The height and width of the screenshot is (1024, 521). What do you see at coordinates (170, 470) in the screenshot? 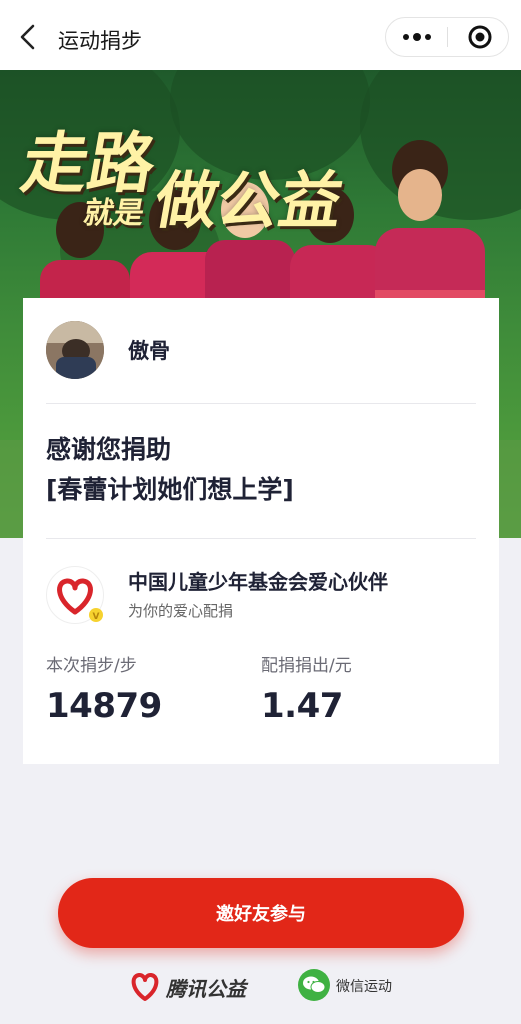
I see `thanks-message: 感谢您捐助 [春蕾计划她们想上学]` at bounding box center [170, 470].